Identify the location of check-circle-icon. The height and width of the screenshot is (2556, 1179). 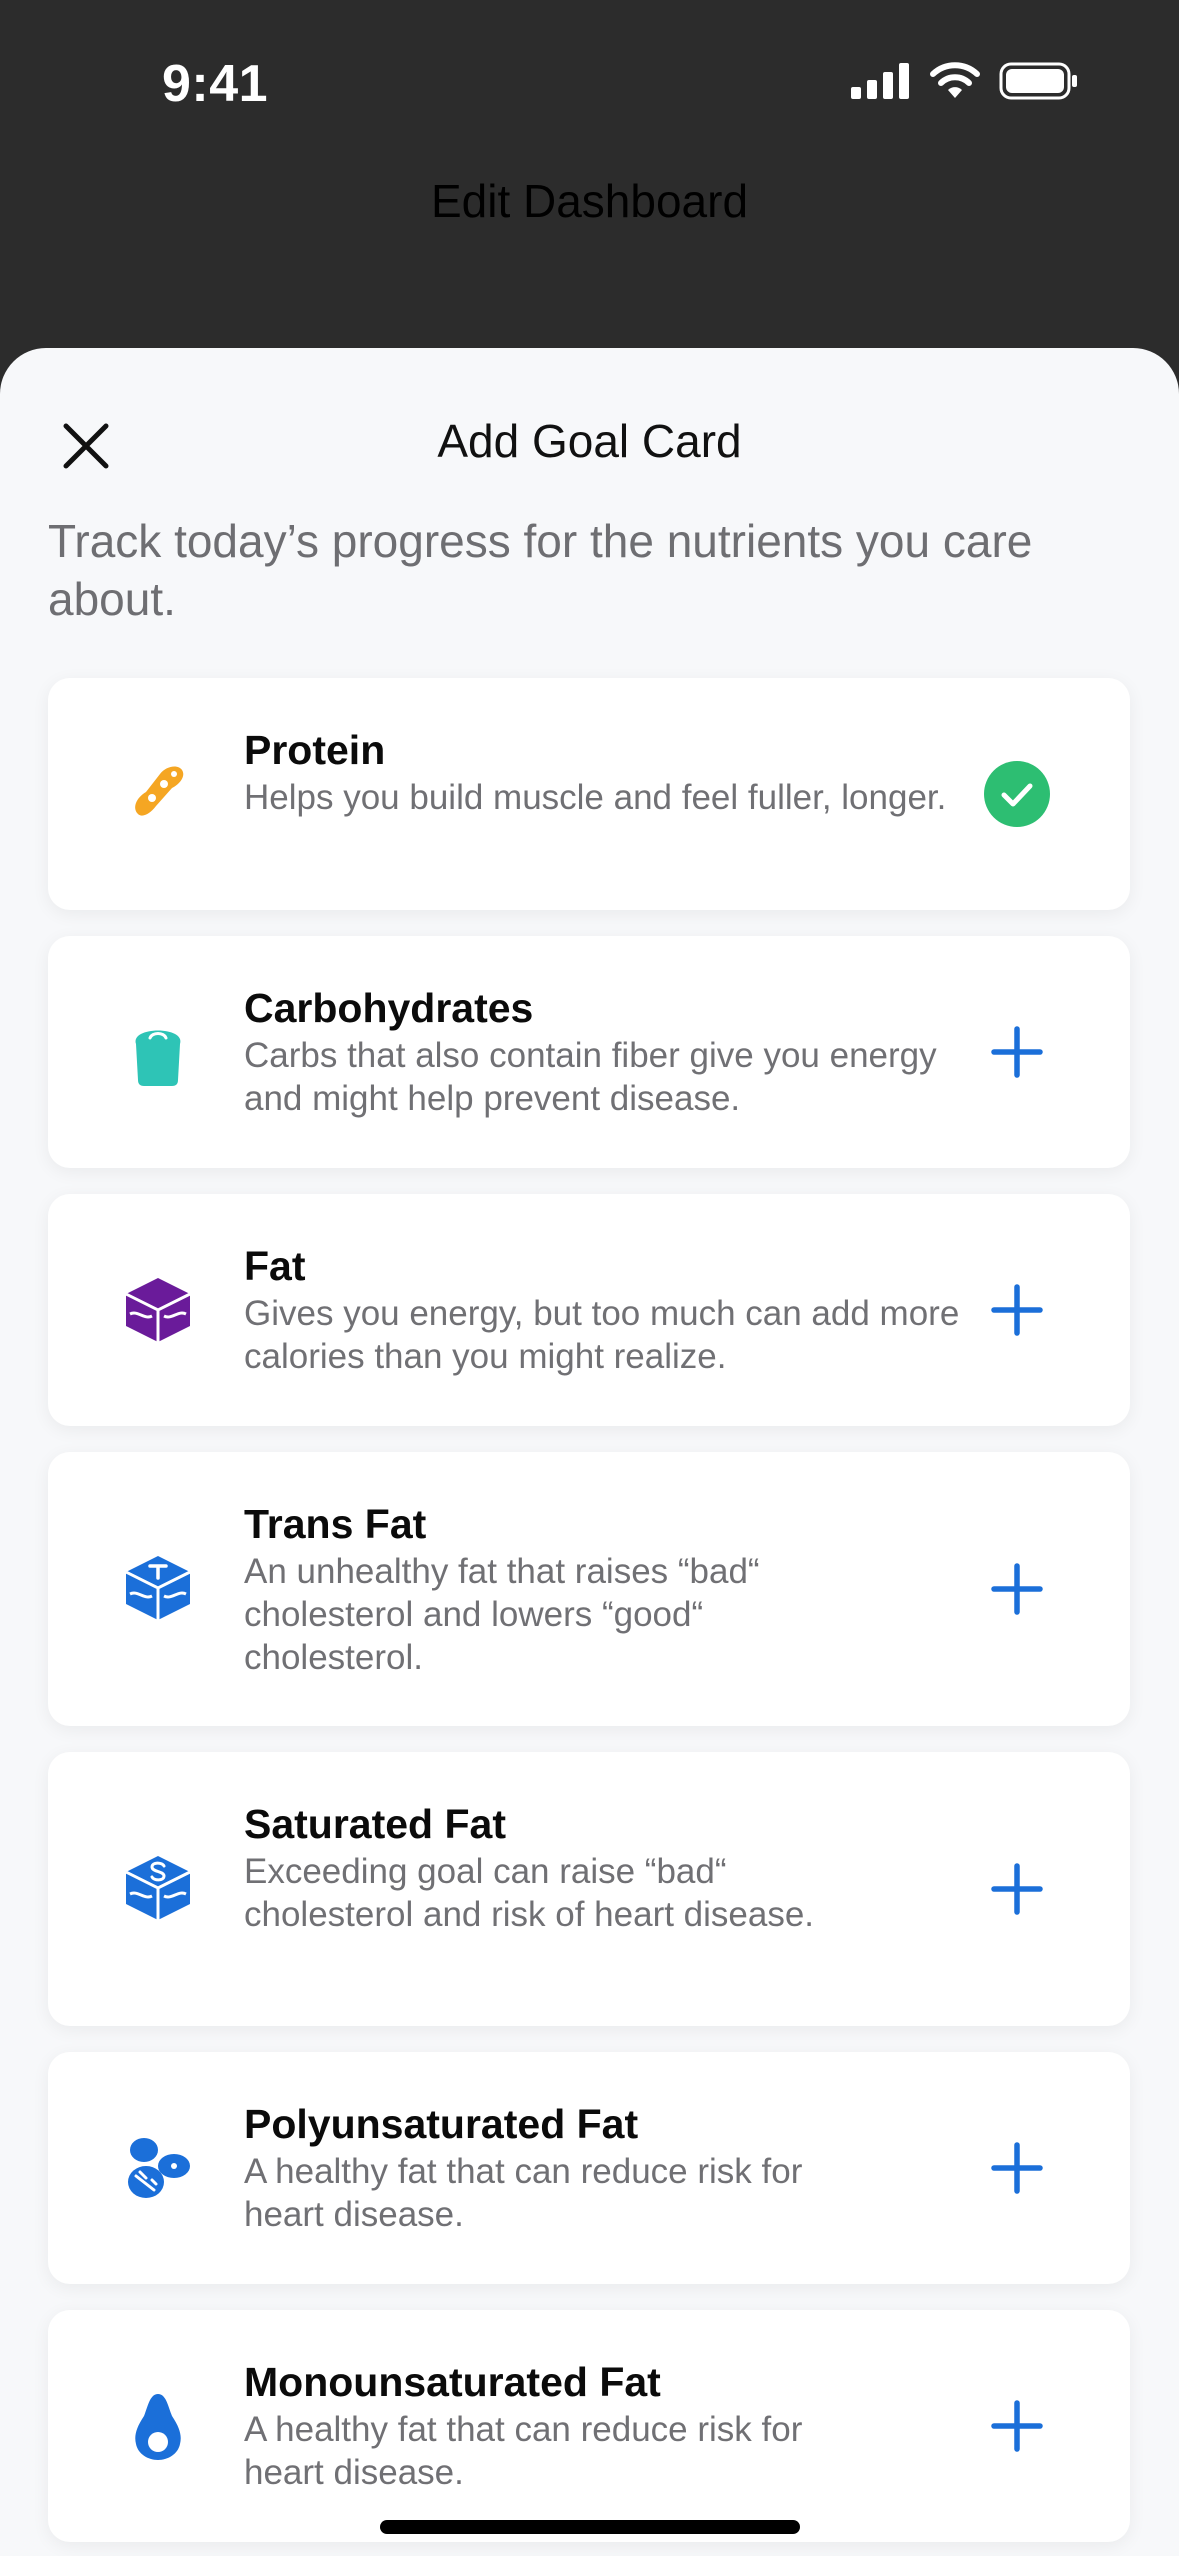
(1017, 794).